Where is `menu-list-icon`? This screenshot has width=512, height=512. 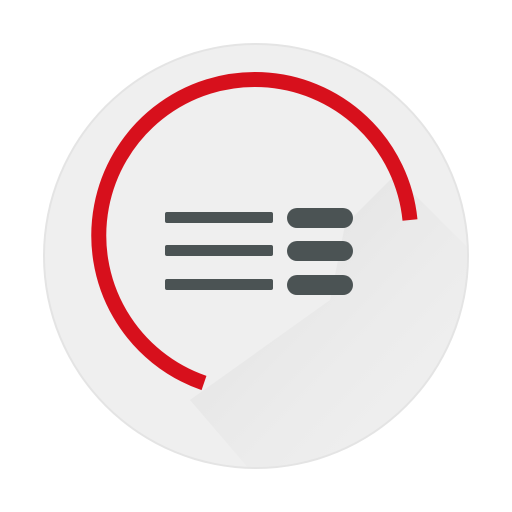
menu-list-icon is located at coordinates (259, 251).